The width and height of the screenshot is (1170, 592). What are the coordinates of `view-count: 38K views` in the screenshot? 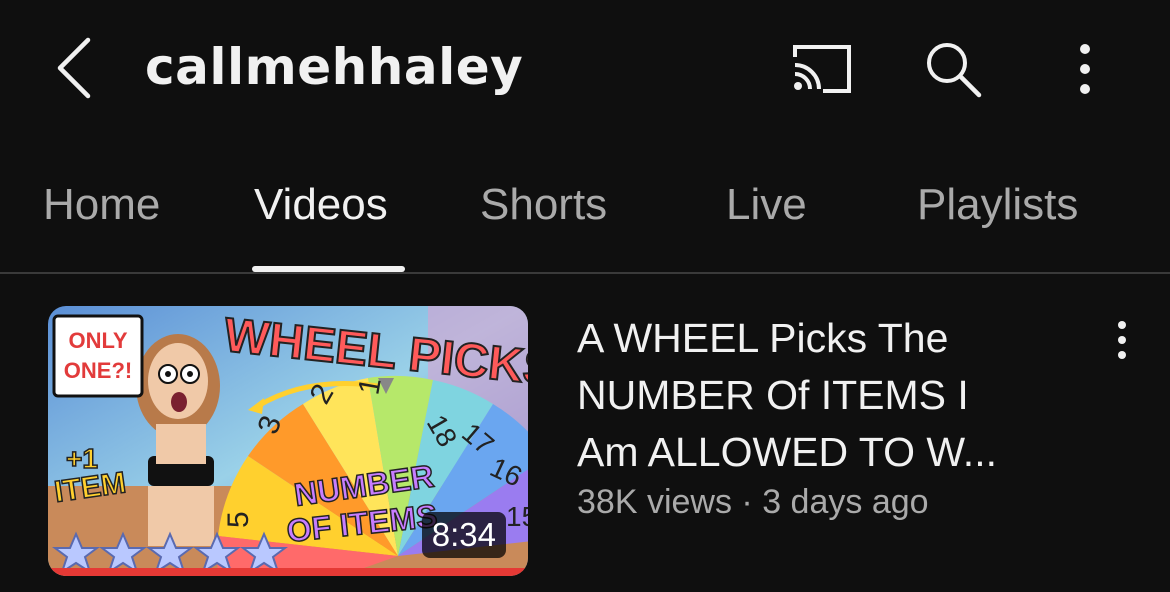 It's located at (654, 502).